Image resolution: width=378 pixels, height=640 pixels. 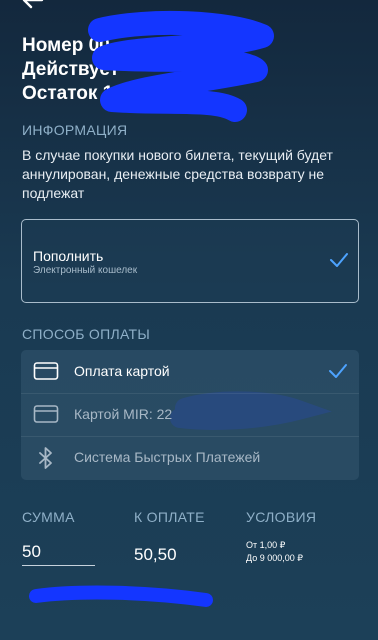 I want to click on amount-input: 50, so click(x=58, y=554).